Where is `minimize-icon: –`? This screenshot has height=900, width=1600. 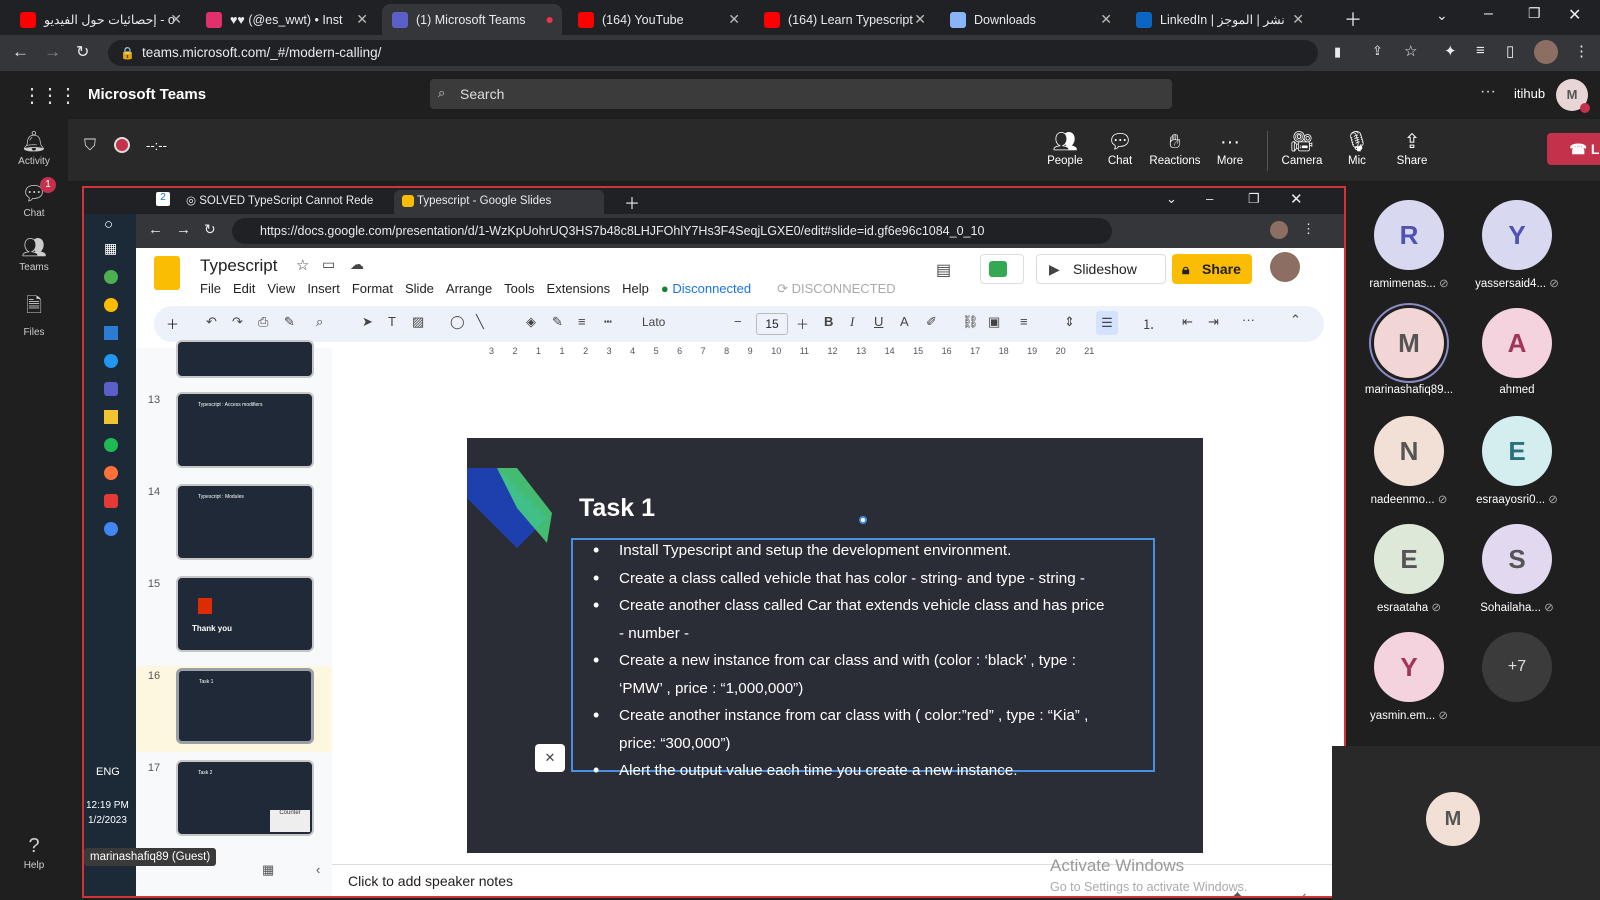 minimize-icon: – is located at coordinates (1488, 14).